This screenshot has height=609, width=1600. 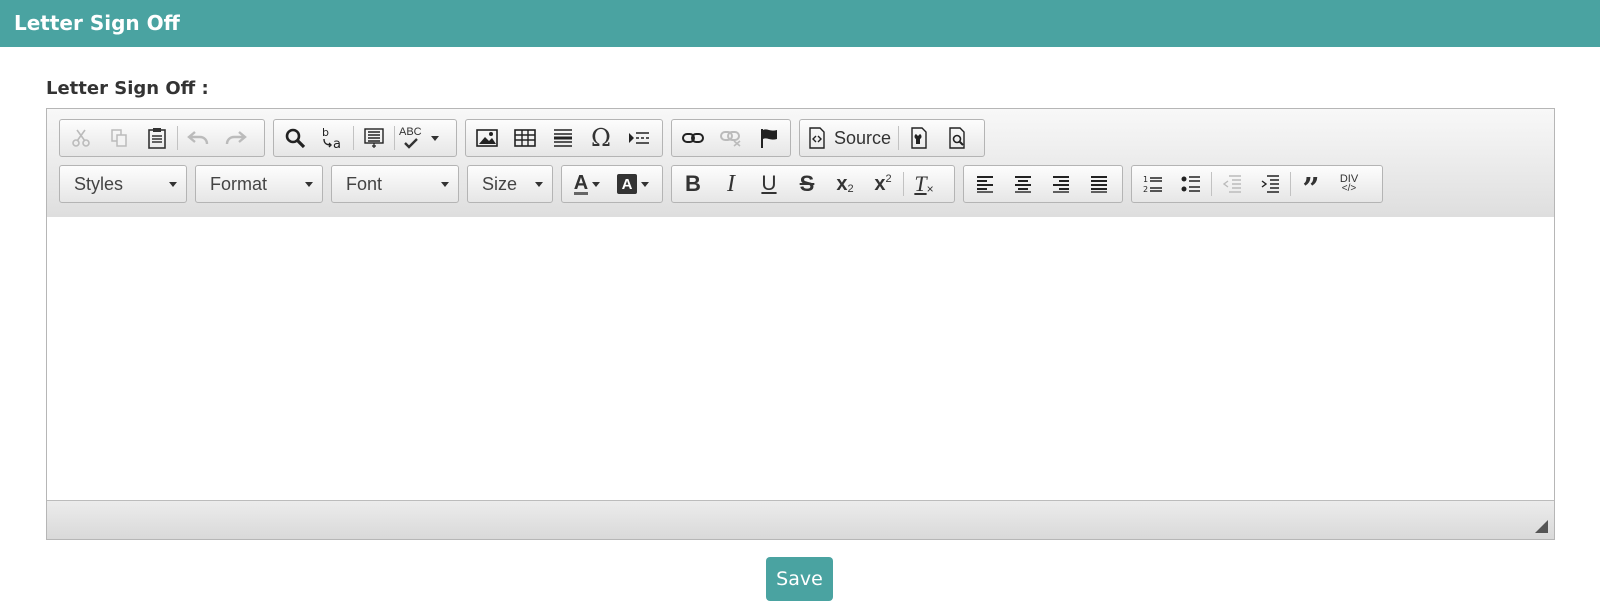 I want to click on basic-styles-group: B I U S x2 x2 T ×, so click(x=813, y=184).